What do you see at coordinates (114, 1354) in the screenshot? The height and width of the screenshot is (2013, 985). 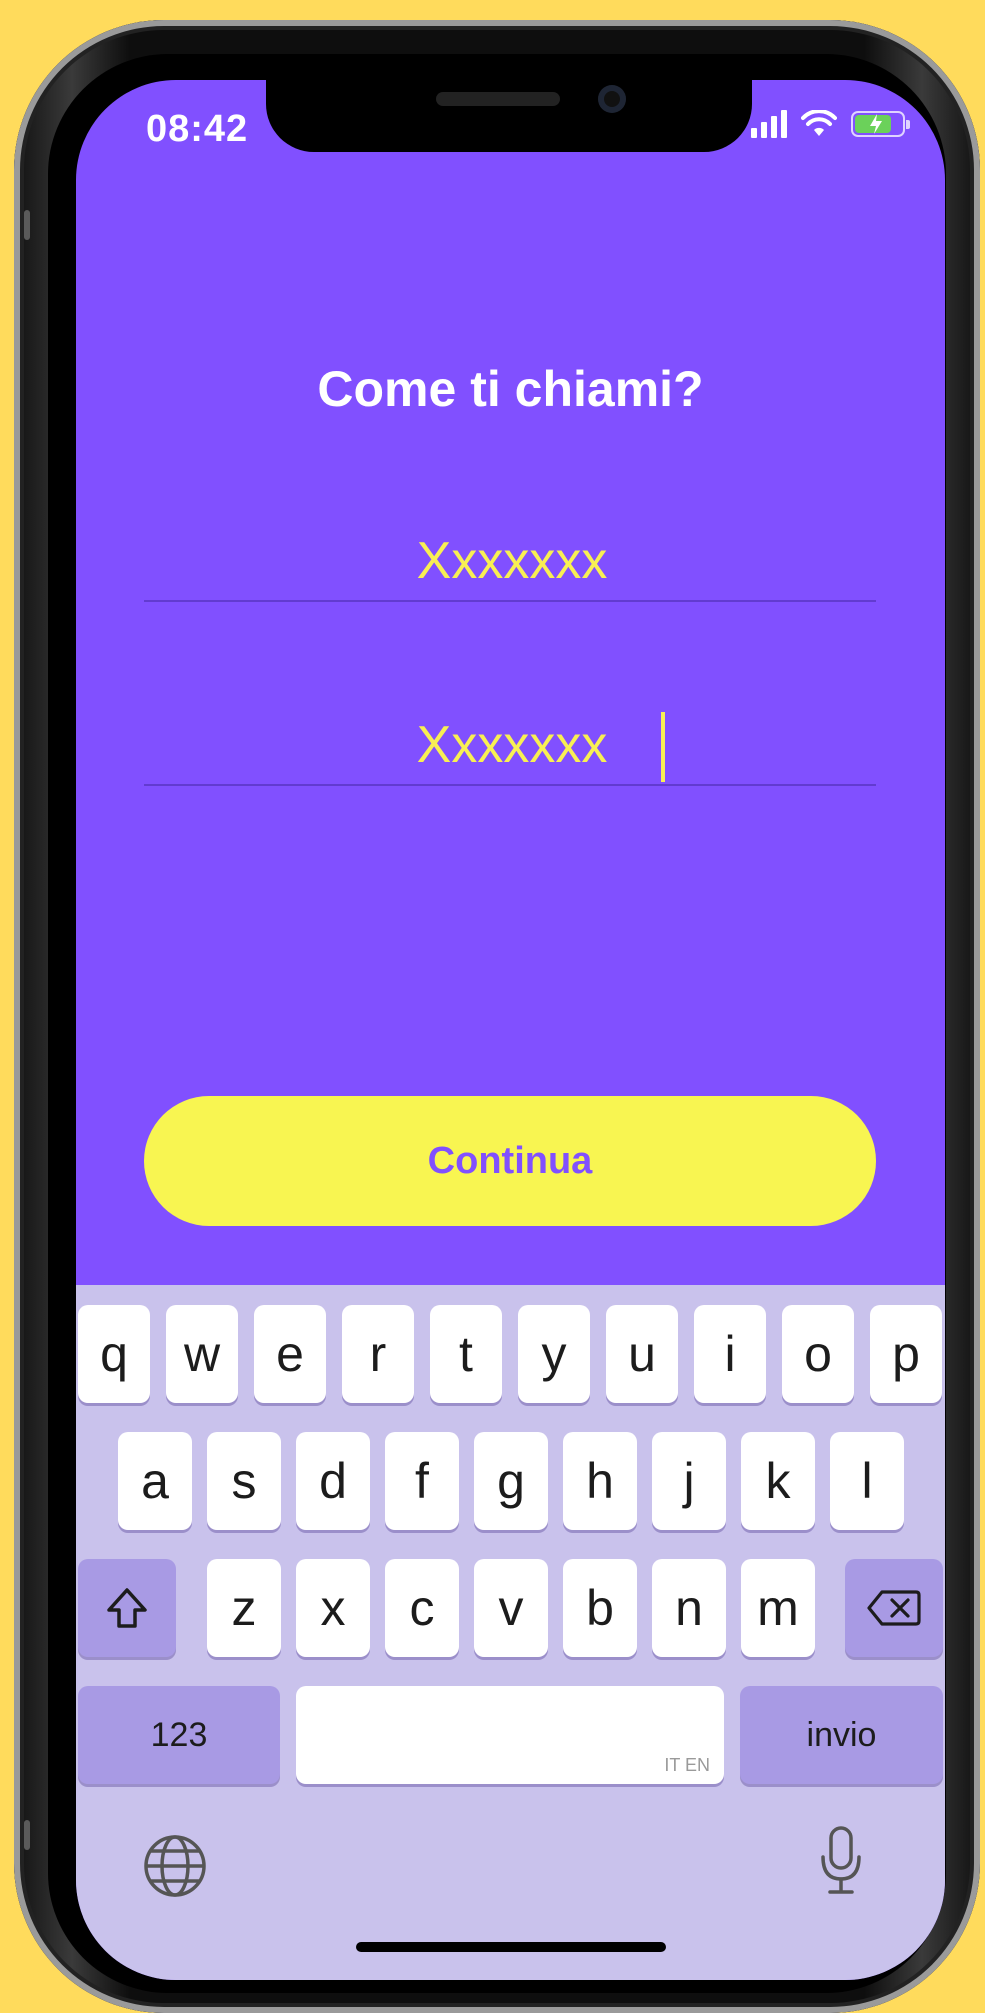 I see `key: q` at bounding box center [114, 1354].